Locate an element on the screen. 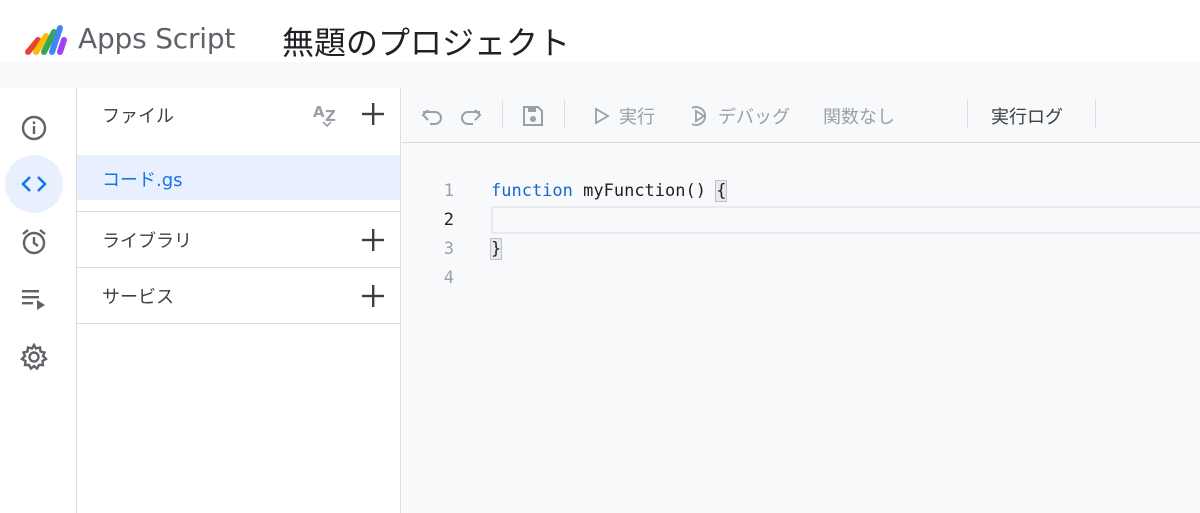 This screenshot has height=513, width=1200. gear-icon is located at coordinates (34, 357).